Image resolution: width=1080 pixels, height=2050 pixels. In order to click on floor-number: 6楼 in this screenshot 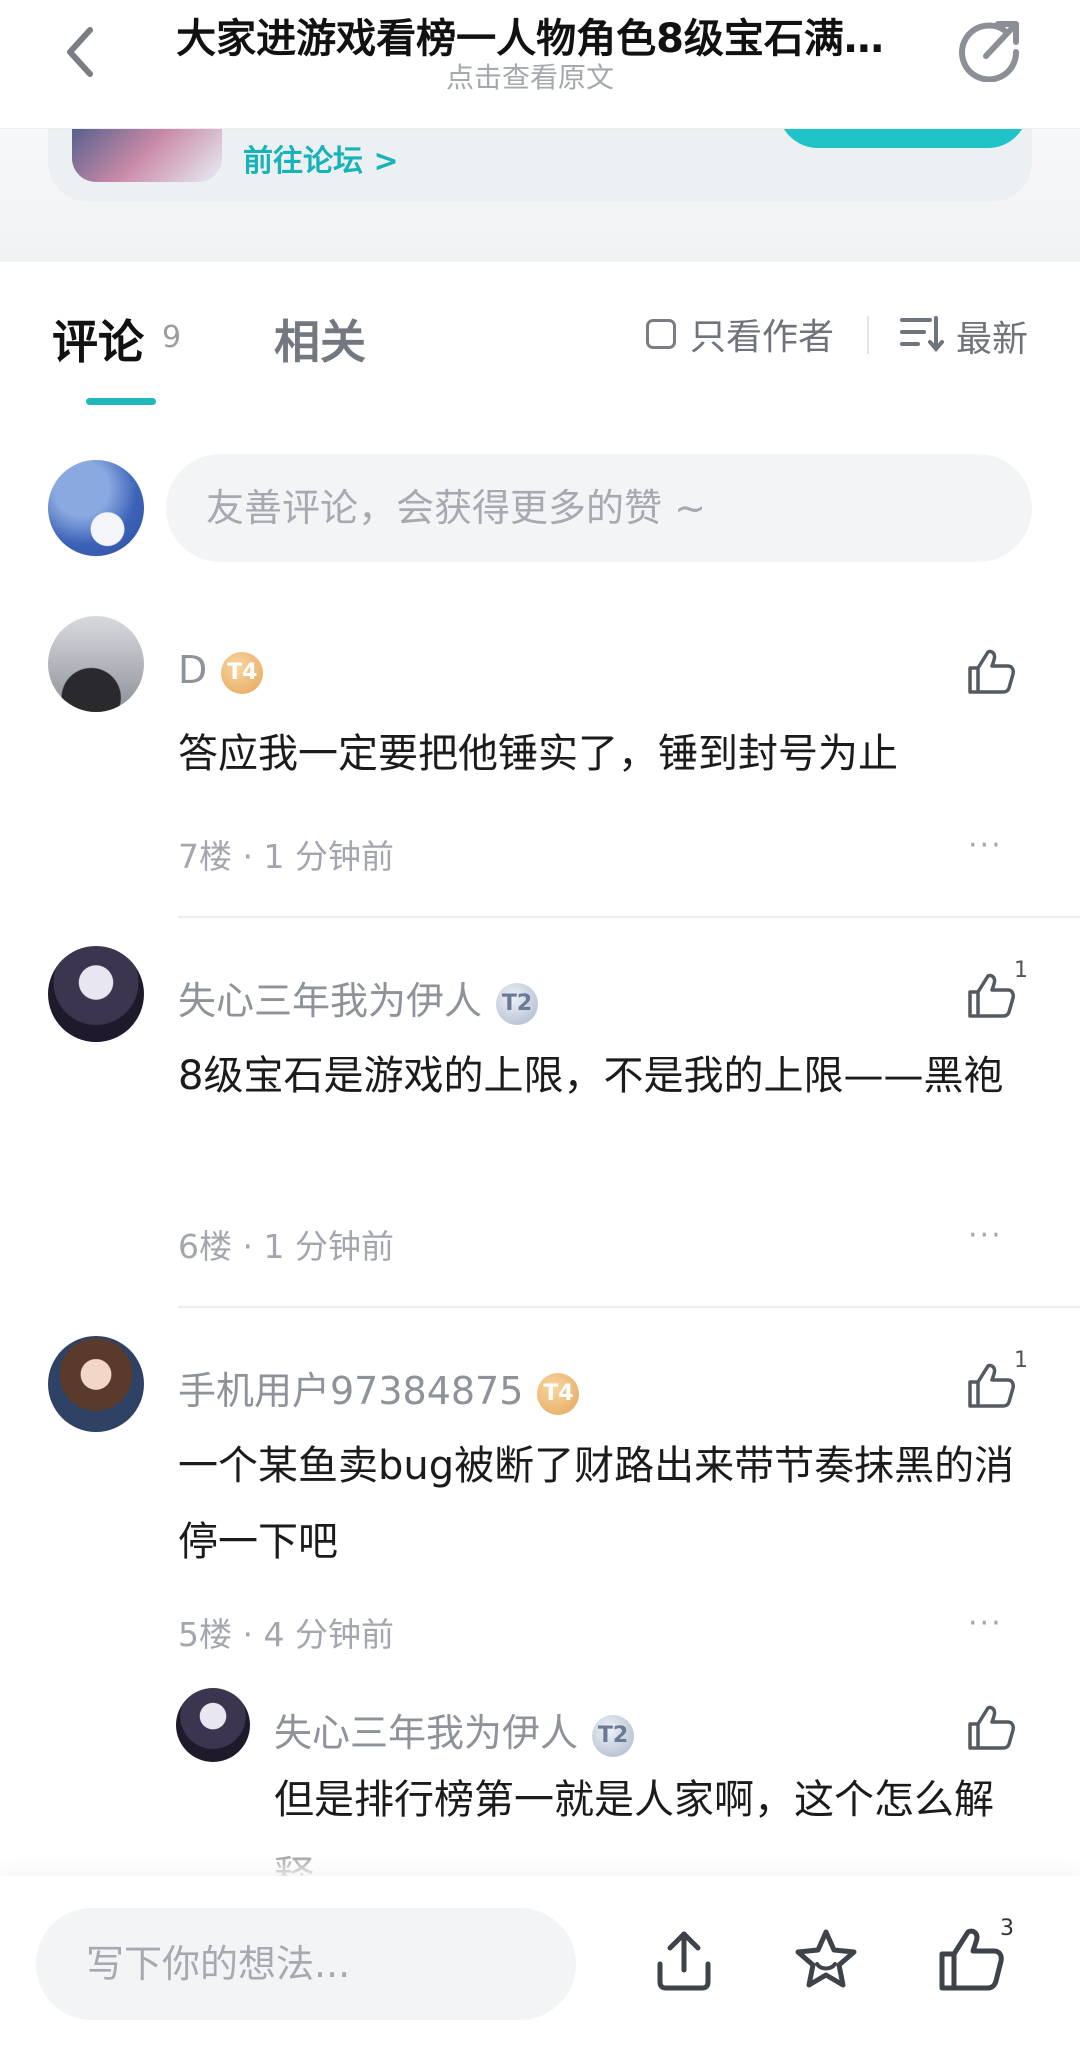, I will do `click(205, 1246)`.